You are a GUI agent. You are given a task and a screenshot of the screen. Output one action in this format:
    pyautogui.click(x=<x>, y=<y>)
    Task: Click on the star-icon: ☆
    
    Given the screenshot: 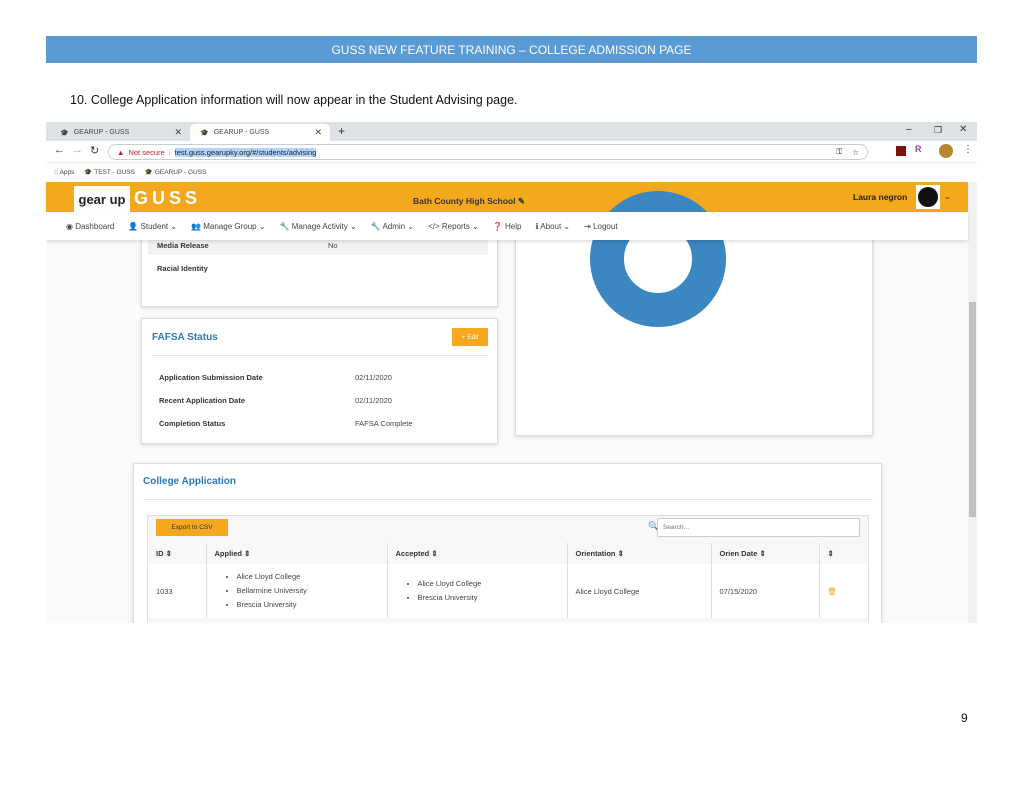 What is the action you would take?
    pyautogui.click(x=855, y=152)
    